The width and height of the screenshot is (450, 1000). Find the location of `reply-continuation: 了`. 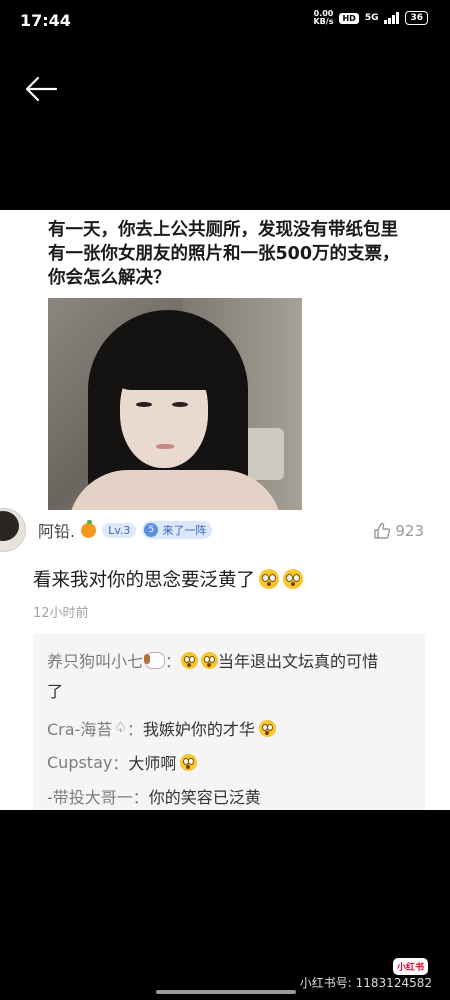

reply-continuation: 了 is located at coordinates (55, 691).